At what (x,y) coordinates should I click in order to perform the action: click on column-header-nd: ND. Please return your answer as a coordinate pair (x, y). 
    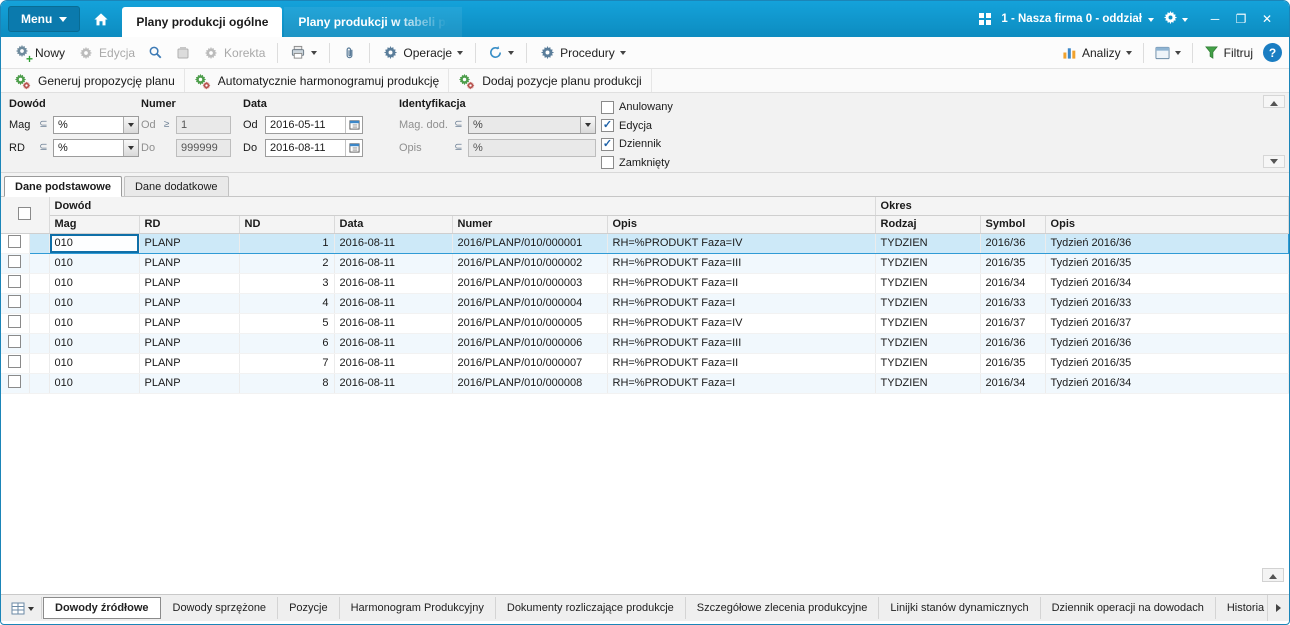
    Looking at the image, I should click on (287, 224).